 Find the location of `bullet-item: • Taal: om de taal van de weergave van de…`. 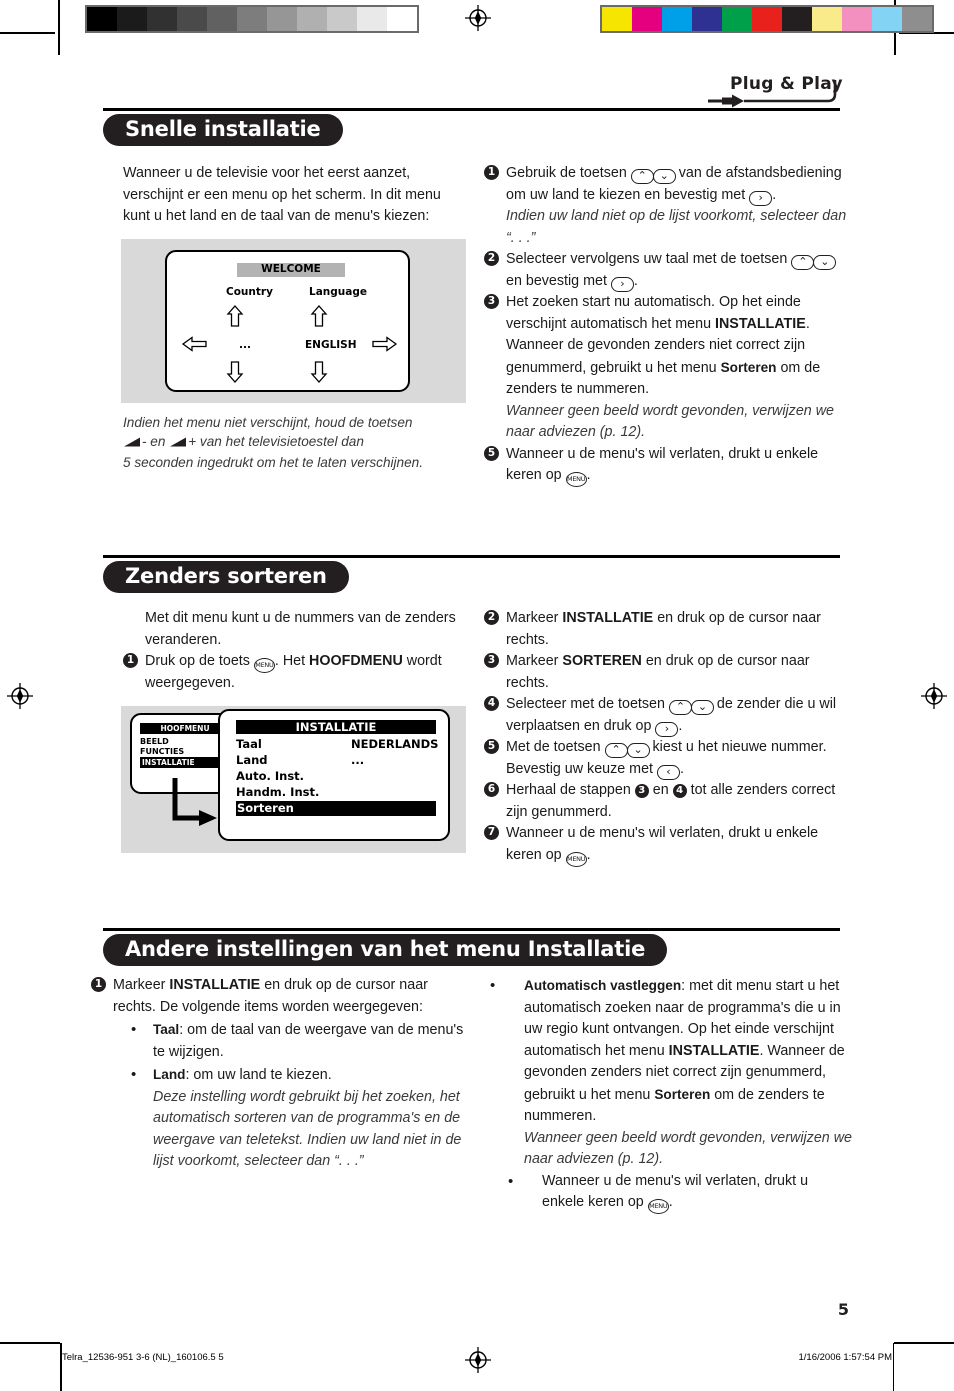

bullet-item: • Taal: om de taal van de weergave van de… is located at coordinates (289, 1041).